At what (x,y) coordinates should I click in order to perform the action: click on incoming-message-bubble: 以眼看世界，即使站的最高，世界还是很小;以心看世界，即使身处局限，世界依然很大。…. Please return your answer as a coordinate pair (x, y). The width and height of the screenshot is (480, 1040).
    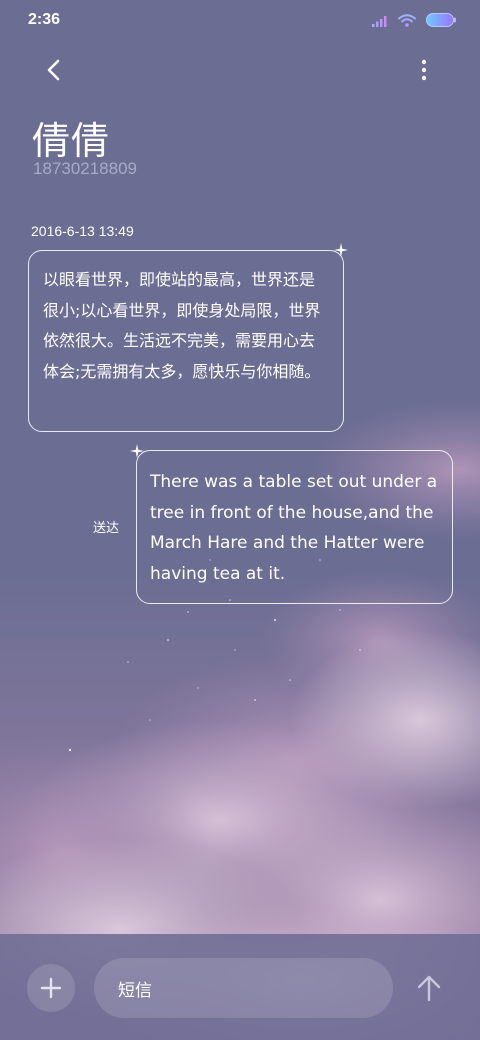
    Looking at the image, I should click on (186, 341).